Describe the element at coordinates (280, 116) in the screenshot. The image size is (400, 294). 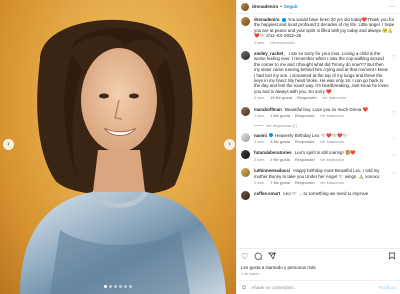
I see `comment-likes: 3 Me gusta` at that location.